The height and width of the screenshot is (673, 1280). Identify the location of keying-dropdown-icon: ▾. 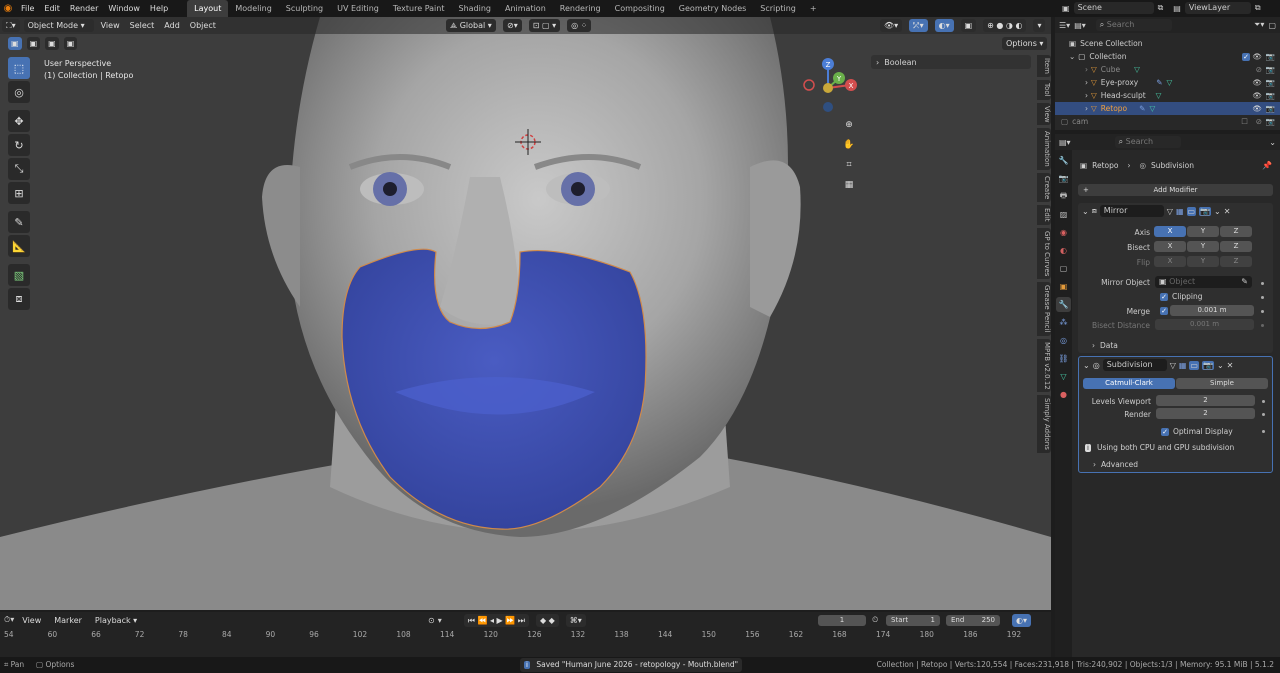
(440, 620).